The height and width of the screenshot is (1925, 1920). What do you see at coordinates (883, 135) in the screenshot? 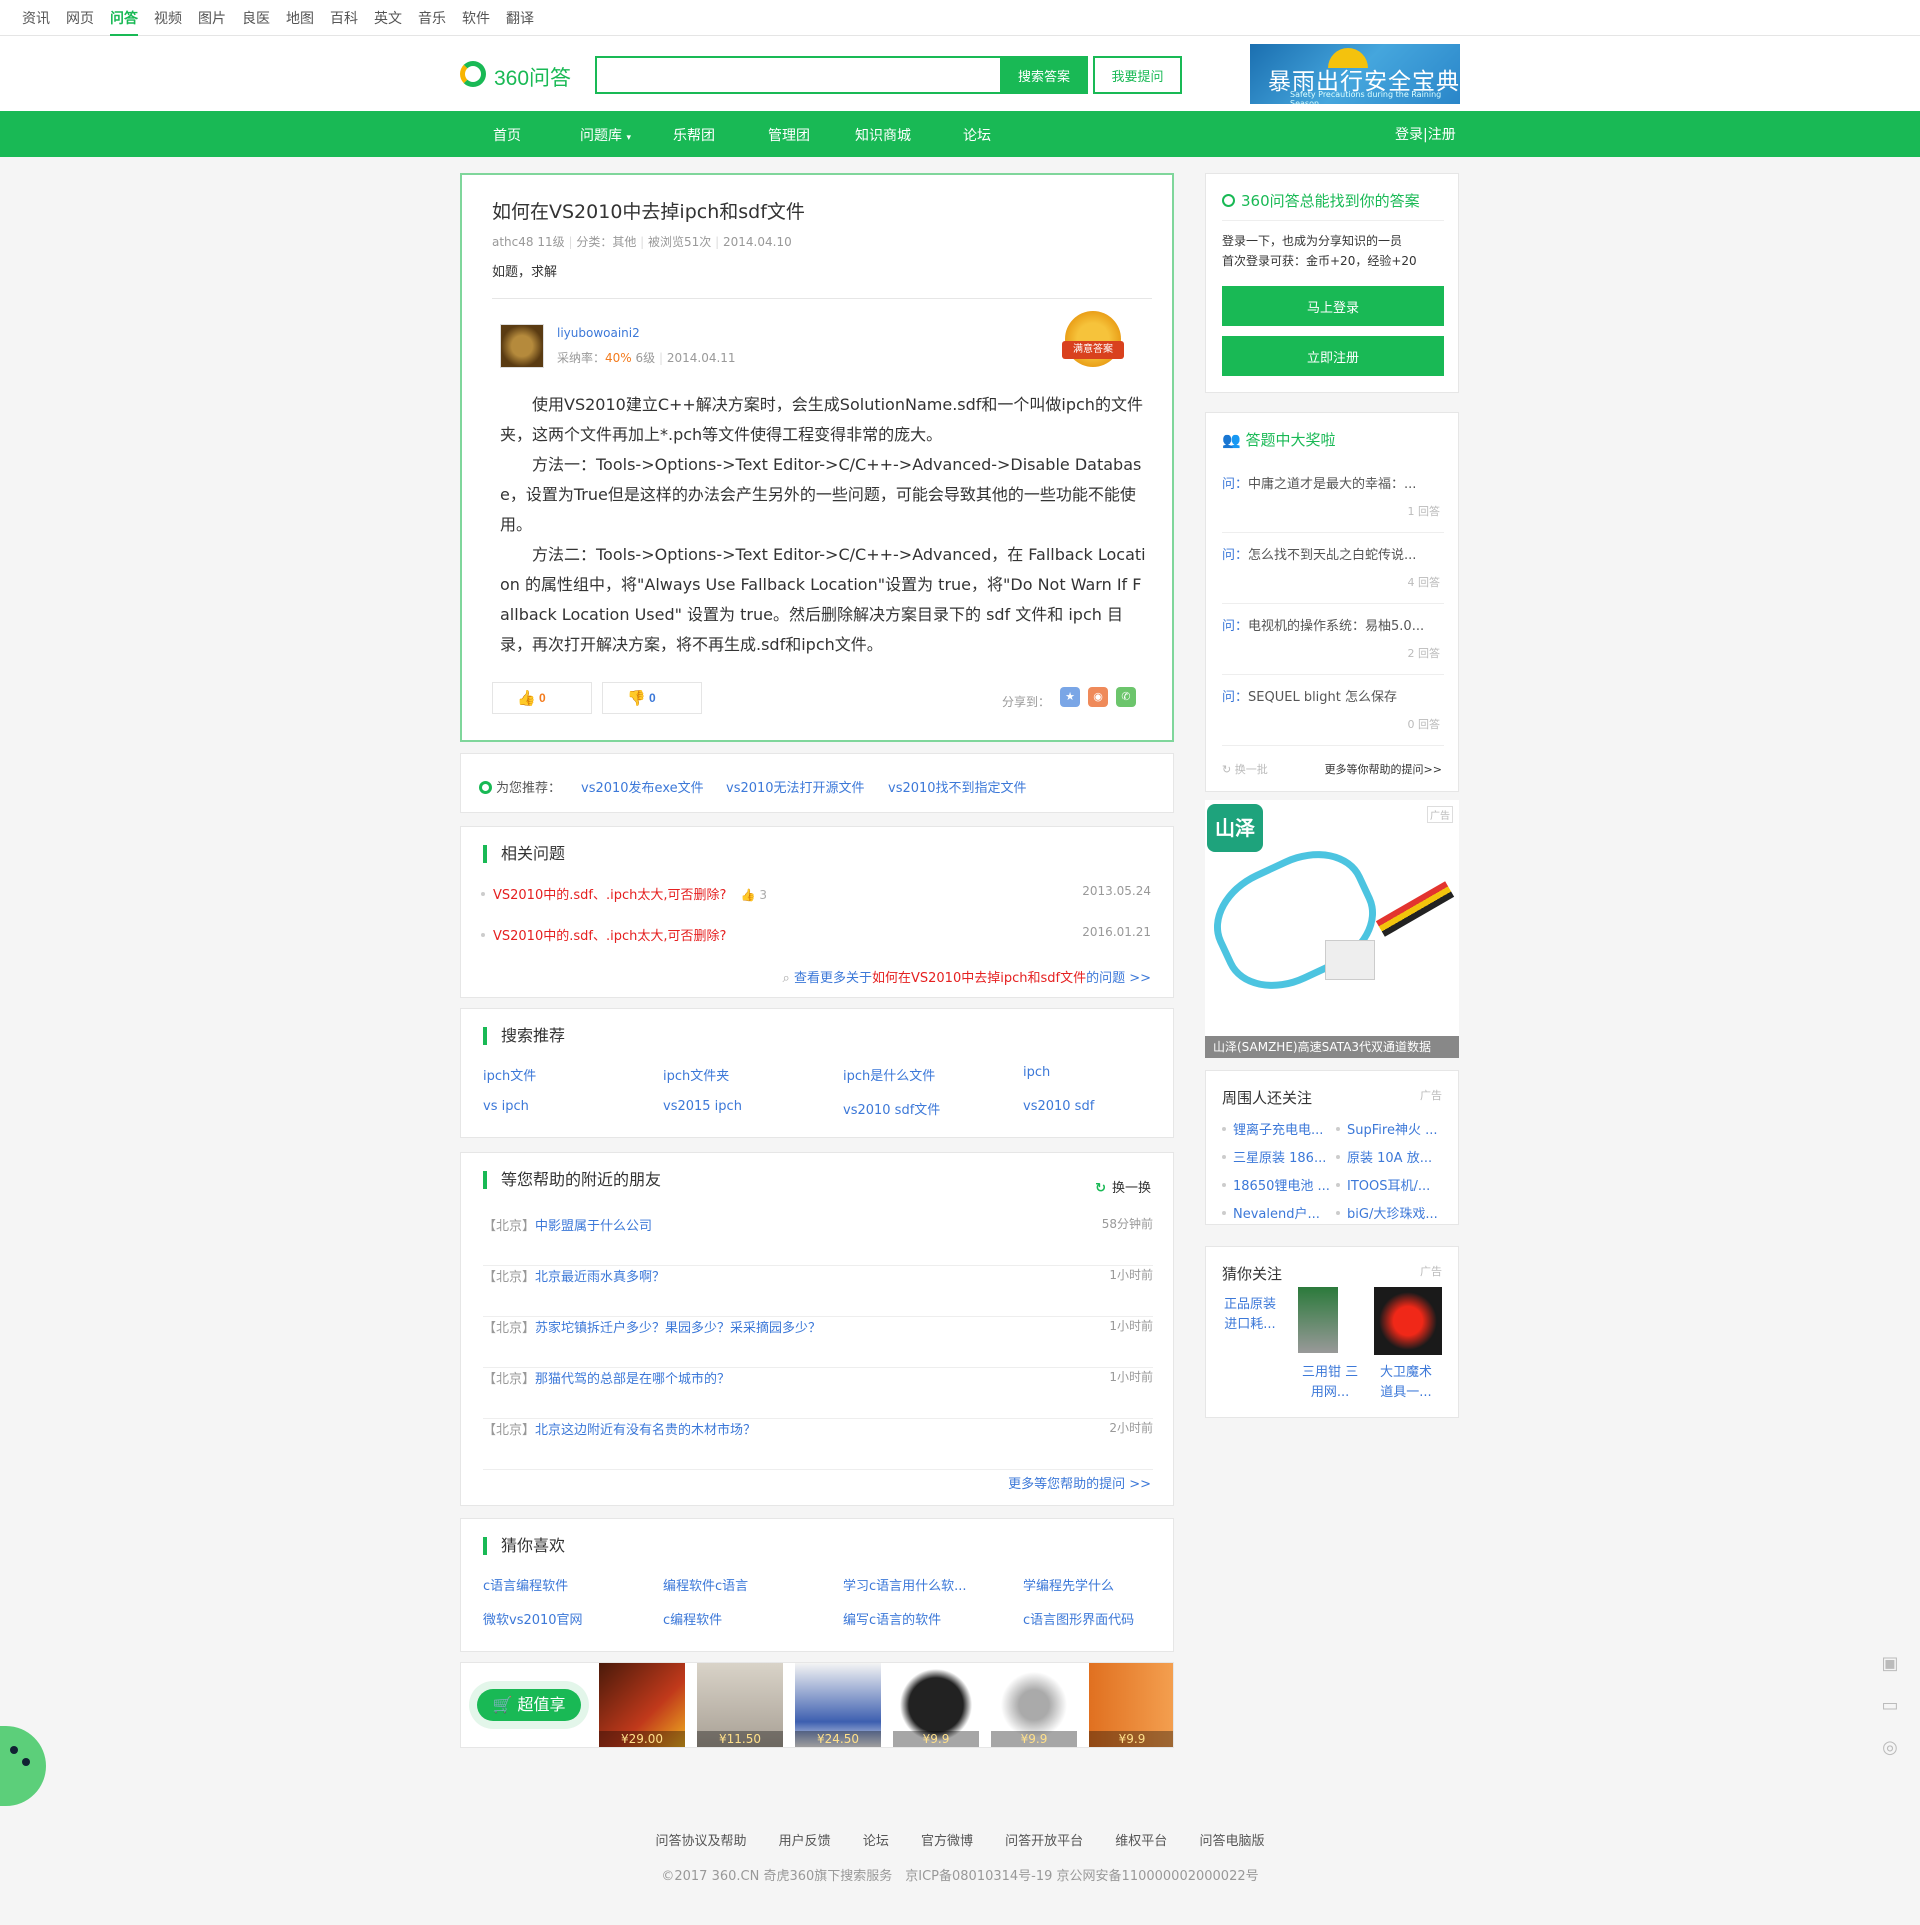
I see `nav-knowledge-mall: 知识商城` at bounding box center [883, 135].